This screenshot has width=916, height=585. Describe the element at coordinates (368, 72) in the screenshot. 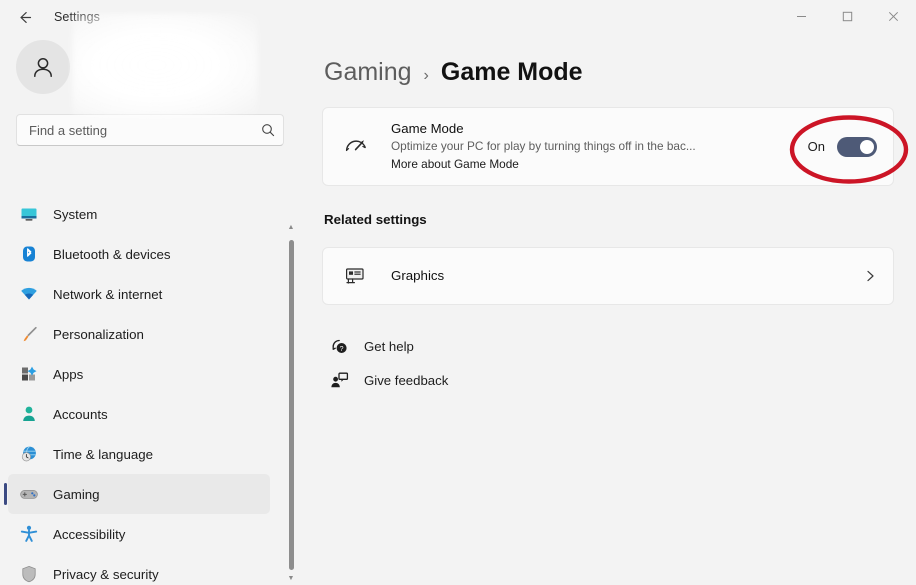

I see `breadcrumb-parent: Gaming` at that location.